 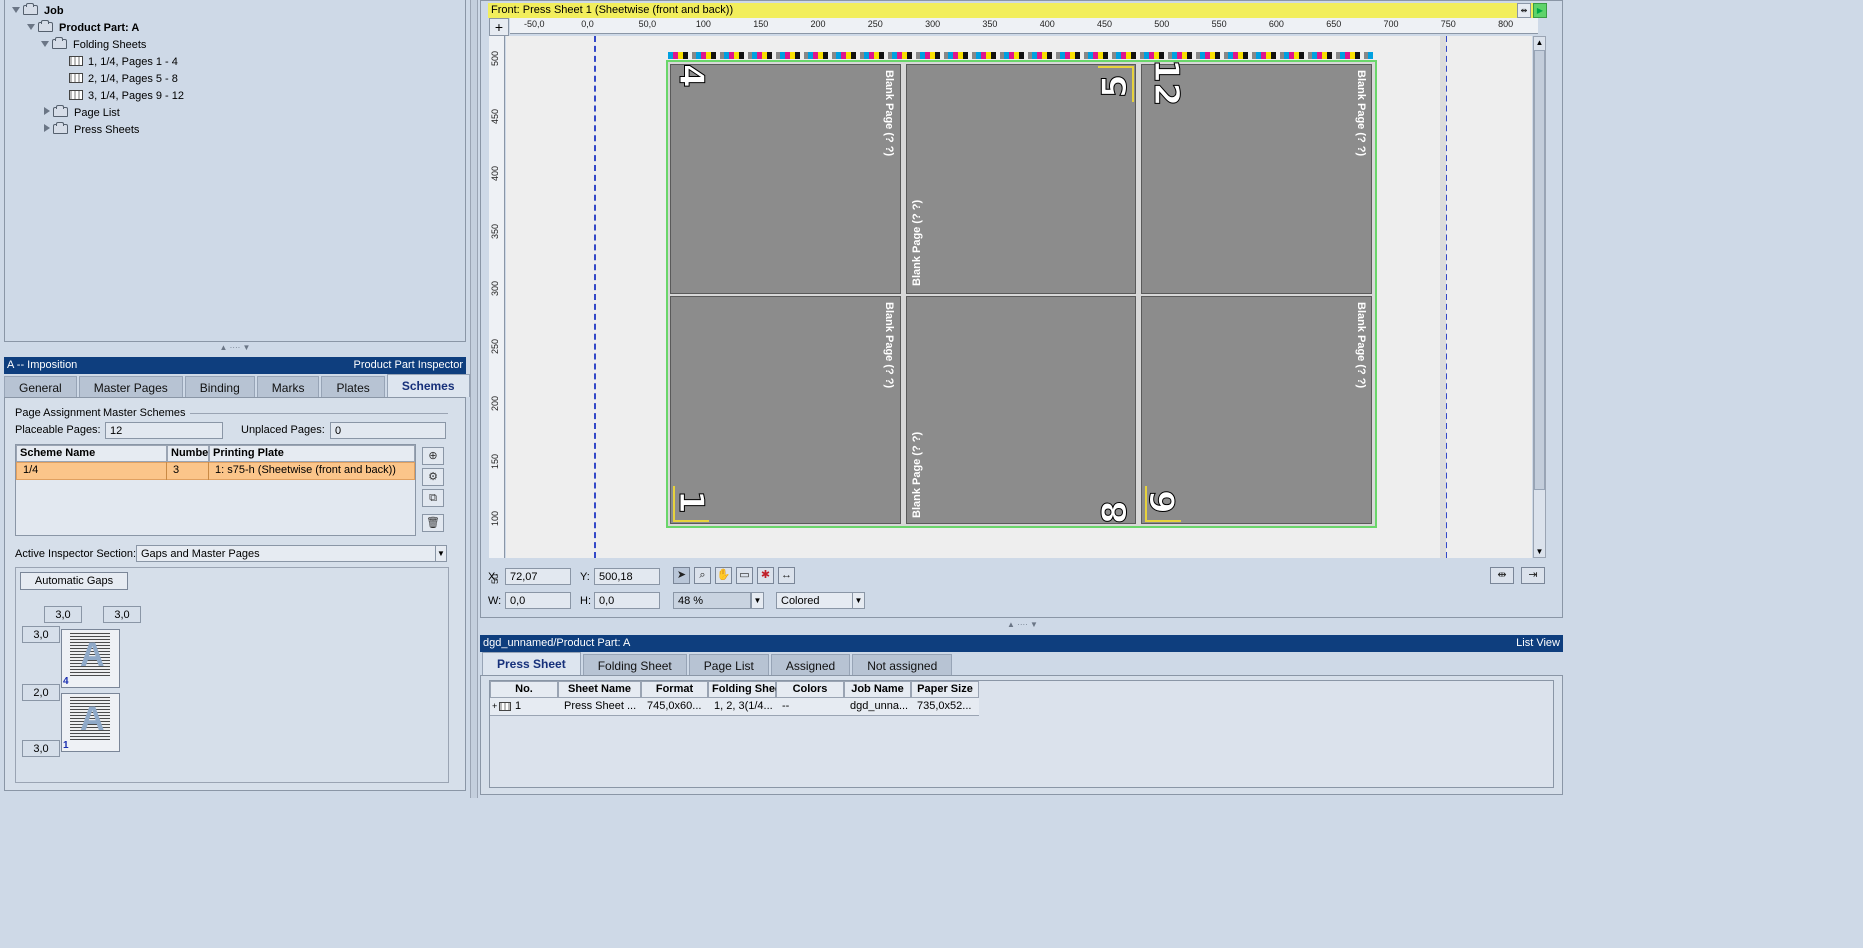 What do you see at coordinates (123, 79) in the screenshot?
I see `tree-item-folding-sheet: 2, 1/4, Pages 5 - 8` at bounding box center [123, 79].